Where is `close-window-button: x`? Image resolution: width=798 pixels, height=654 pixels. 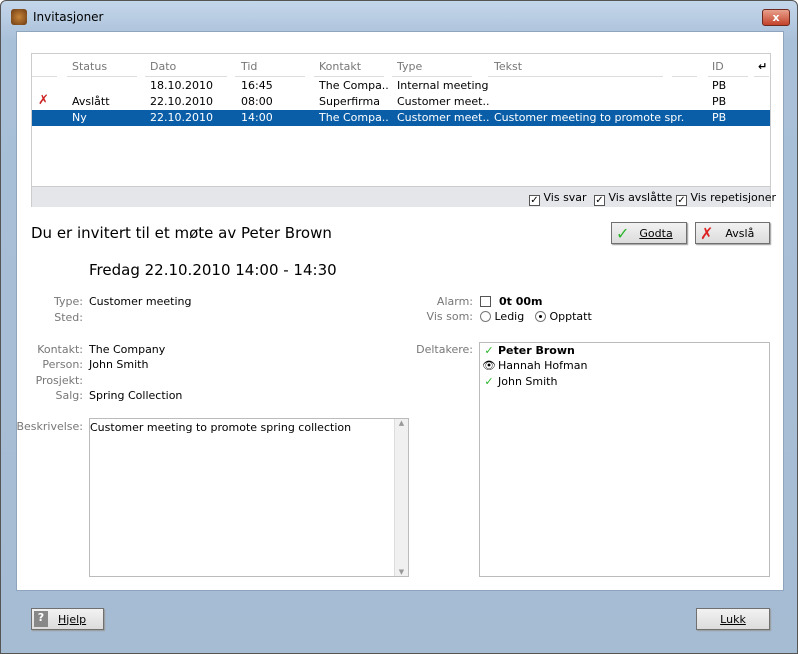 close-window-button: x is located at coordinates (776, 17).